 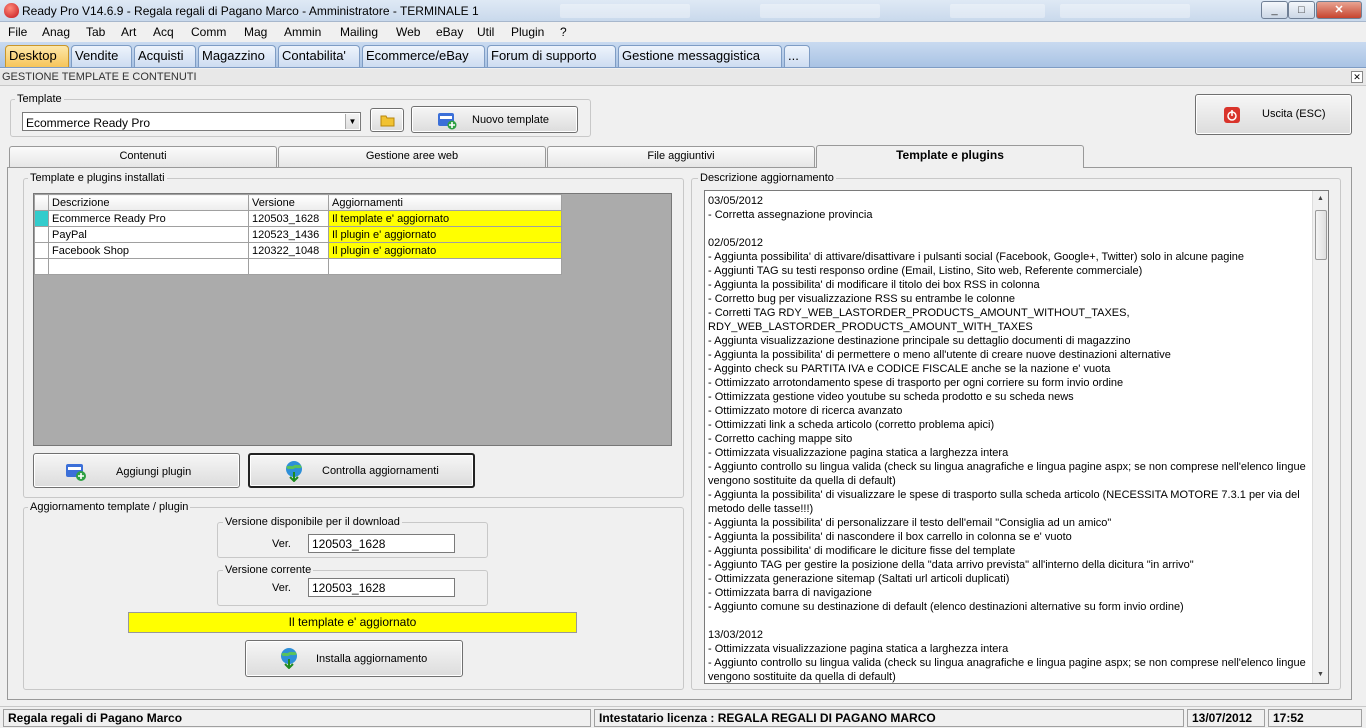 What do you see at coordinates (352, 121) in the screenshot?
I see `chevron-down-icon: ▼` at bounding box center [352, 121].